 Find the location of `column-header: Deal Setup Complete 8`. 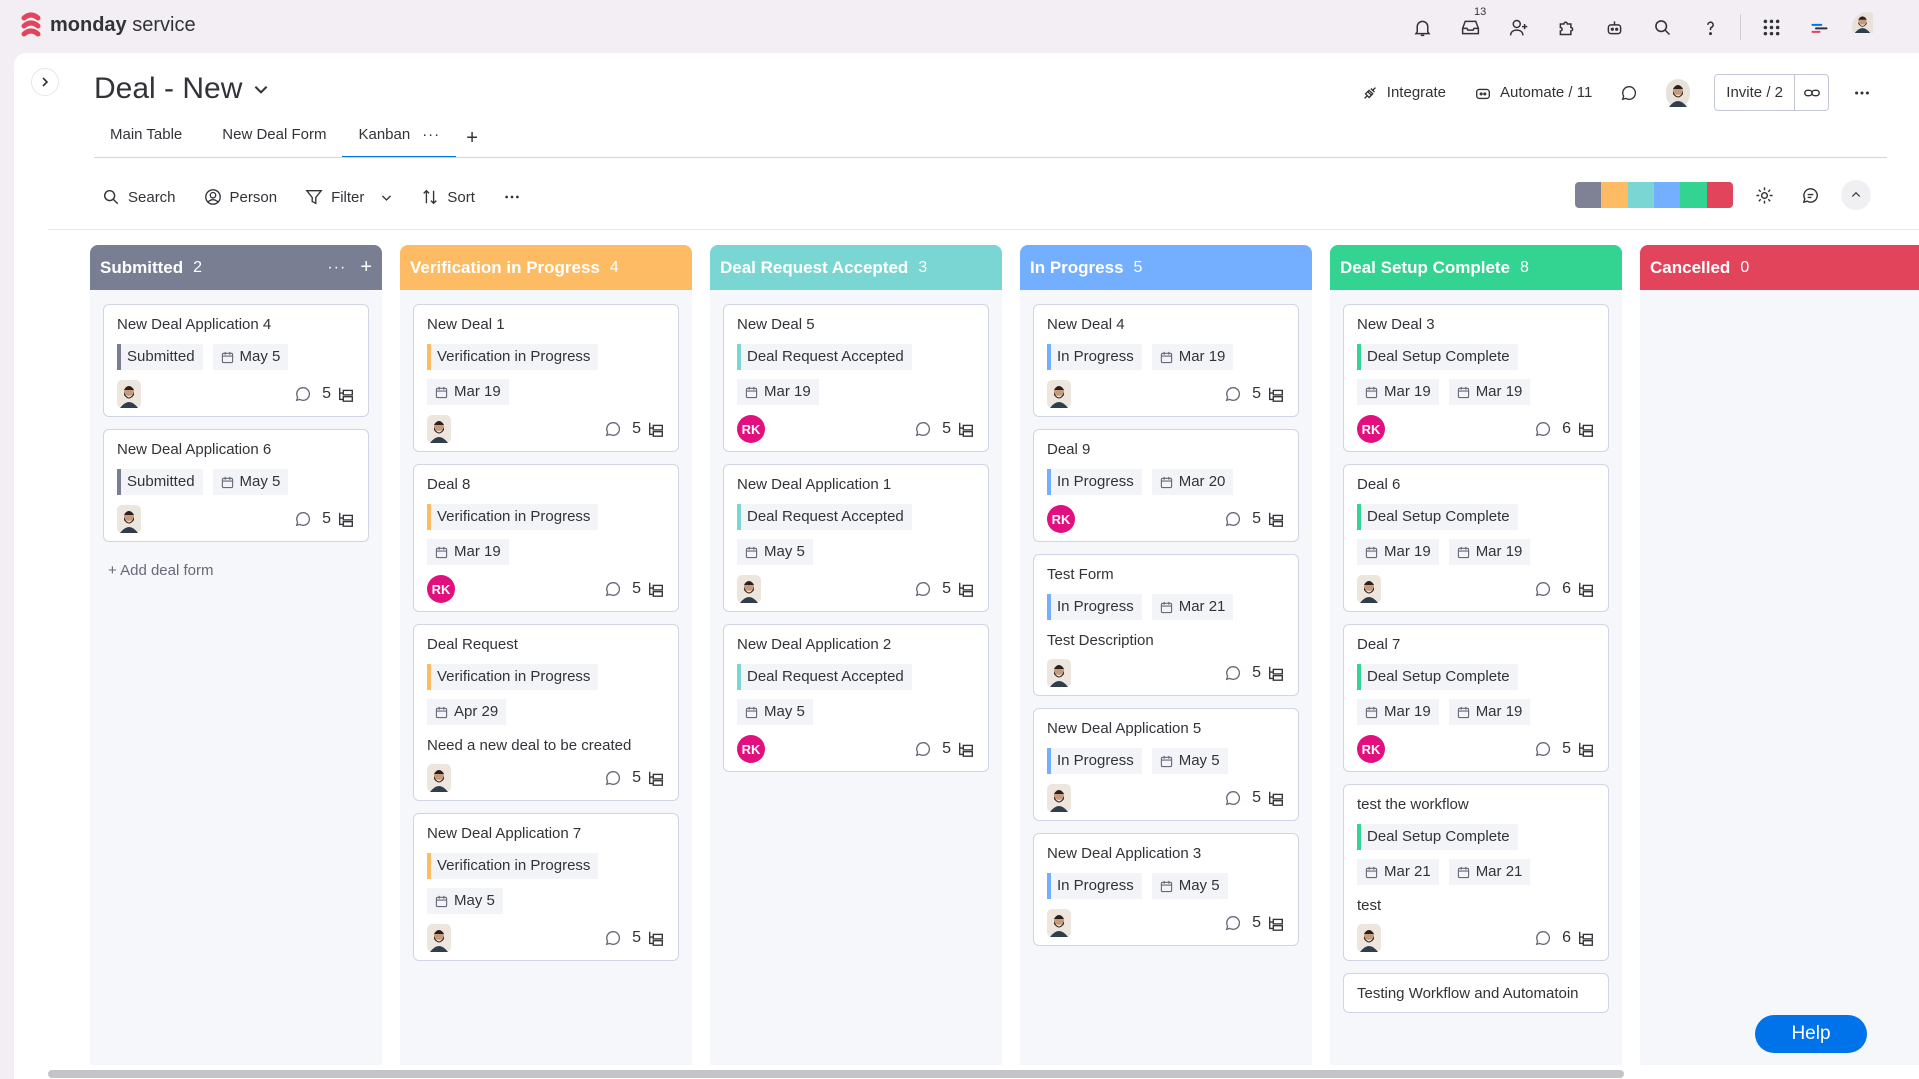

column-header: Deal Setup Complete 8 is located at coordinates (1476, 267).